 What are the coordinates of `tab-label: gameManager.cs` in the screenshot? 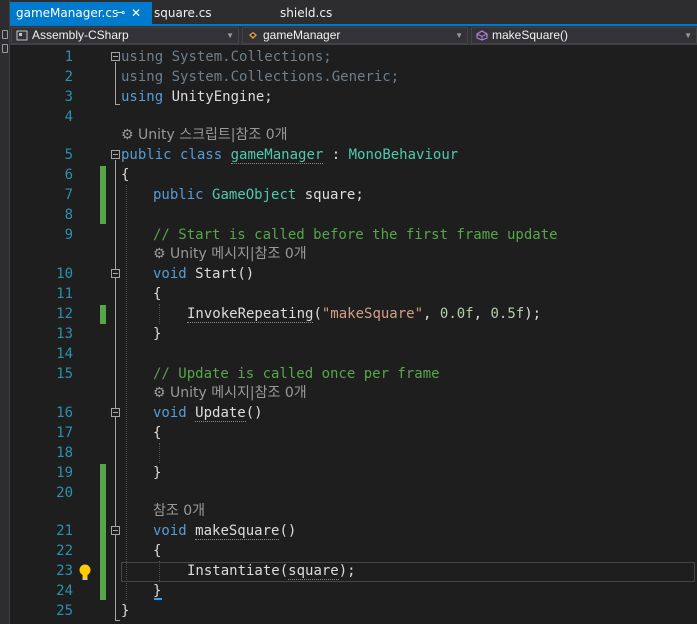 It's located at (67, 13).